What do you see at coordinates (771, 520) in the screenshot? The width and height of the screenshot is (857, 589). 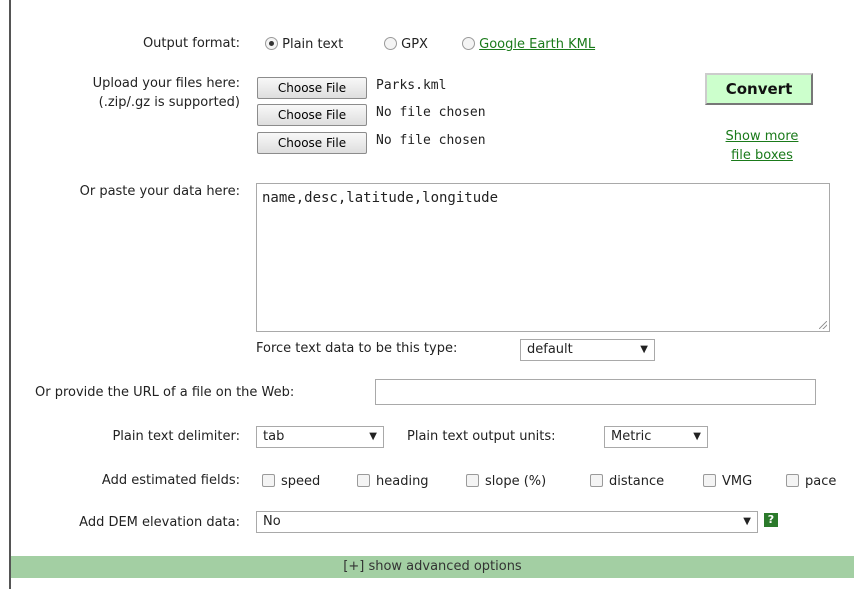 I see `help-icon: ?` at bounding box center [771, 520].